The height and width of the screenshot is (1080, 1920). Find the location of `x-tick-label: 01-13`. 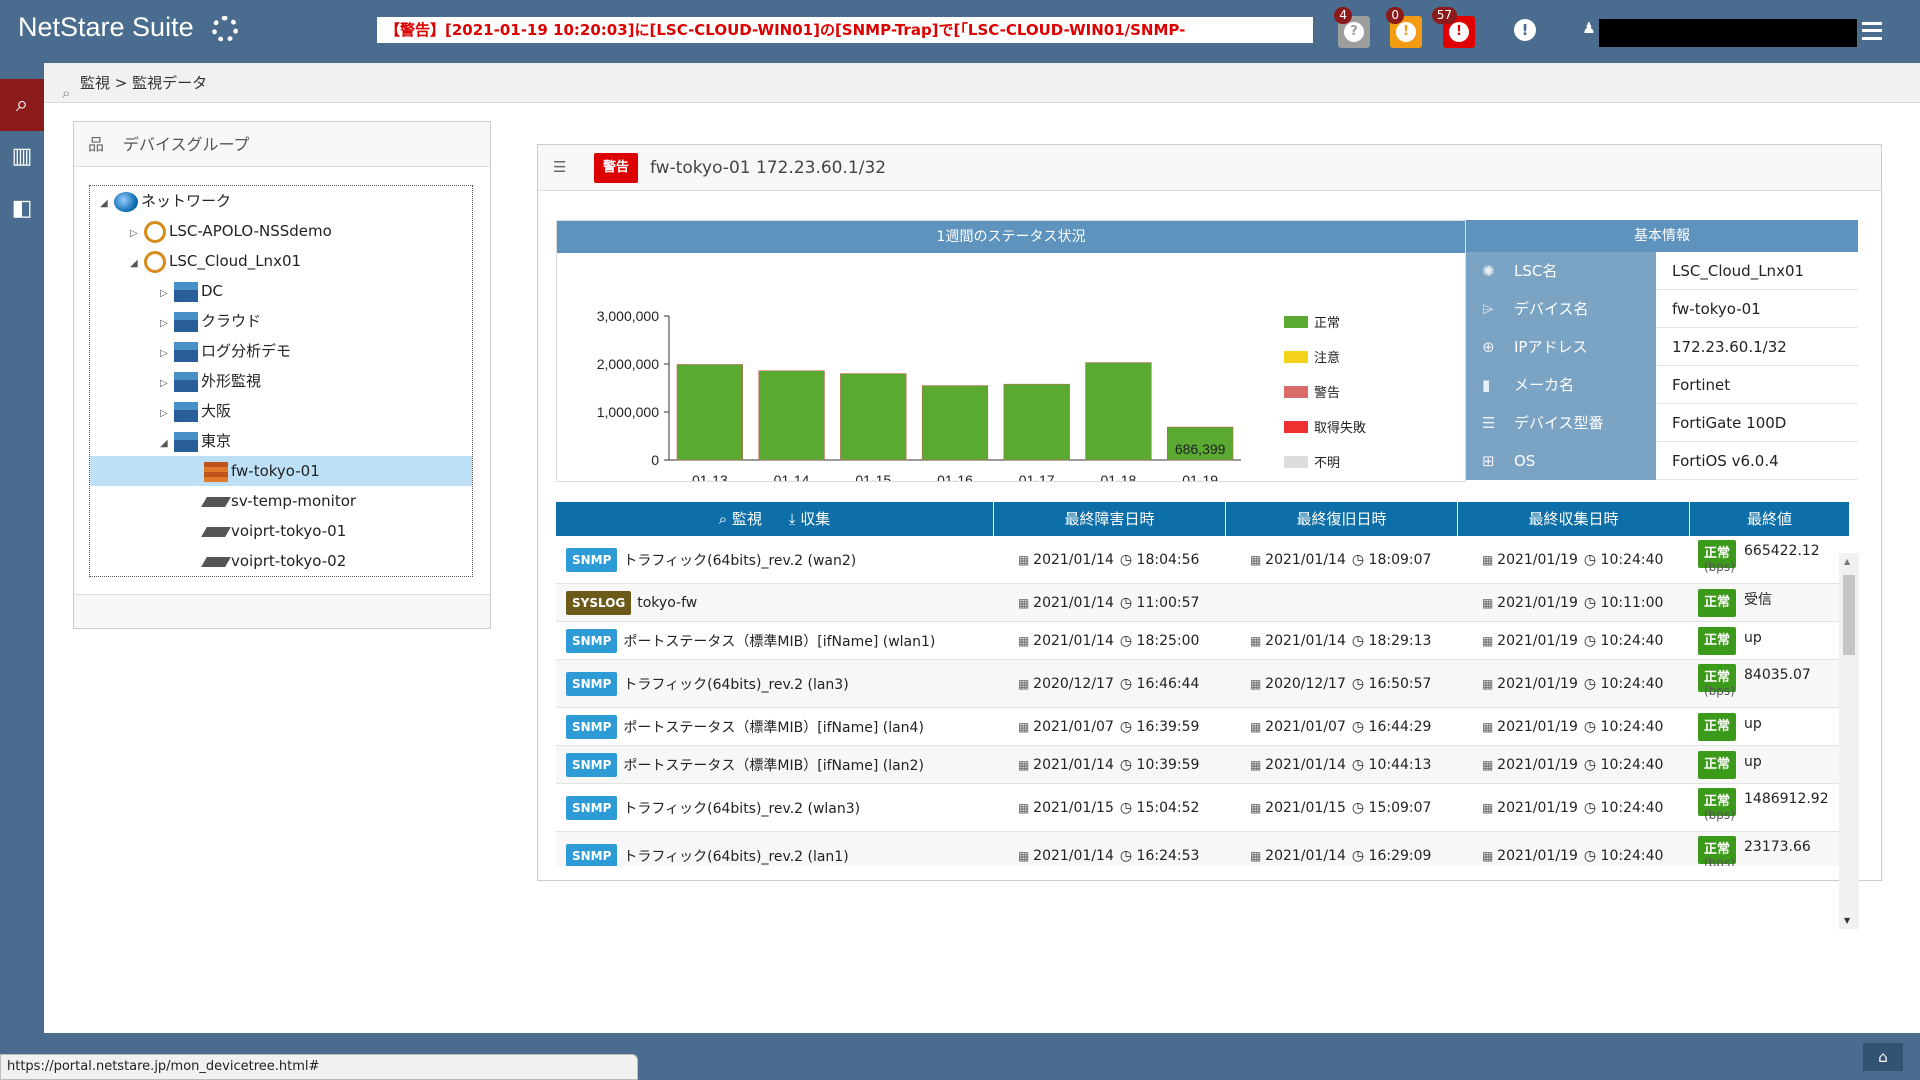

x-tick-label: 01-13 is located at coordinates (710, 476).